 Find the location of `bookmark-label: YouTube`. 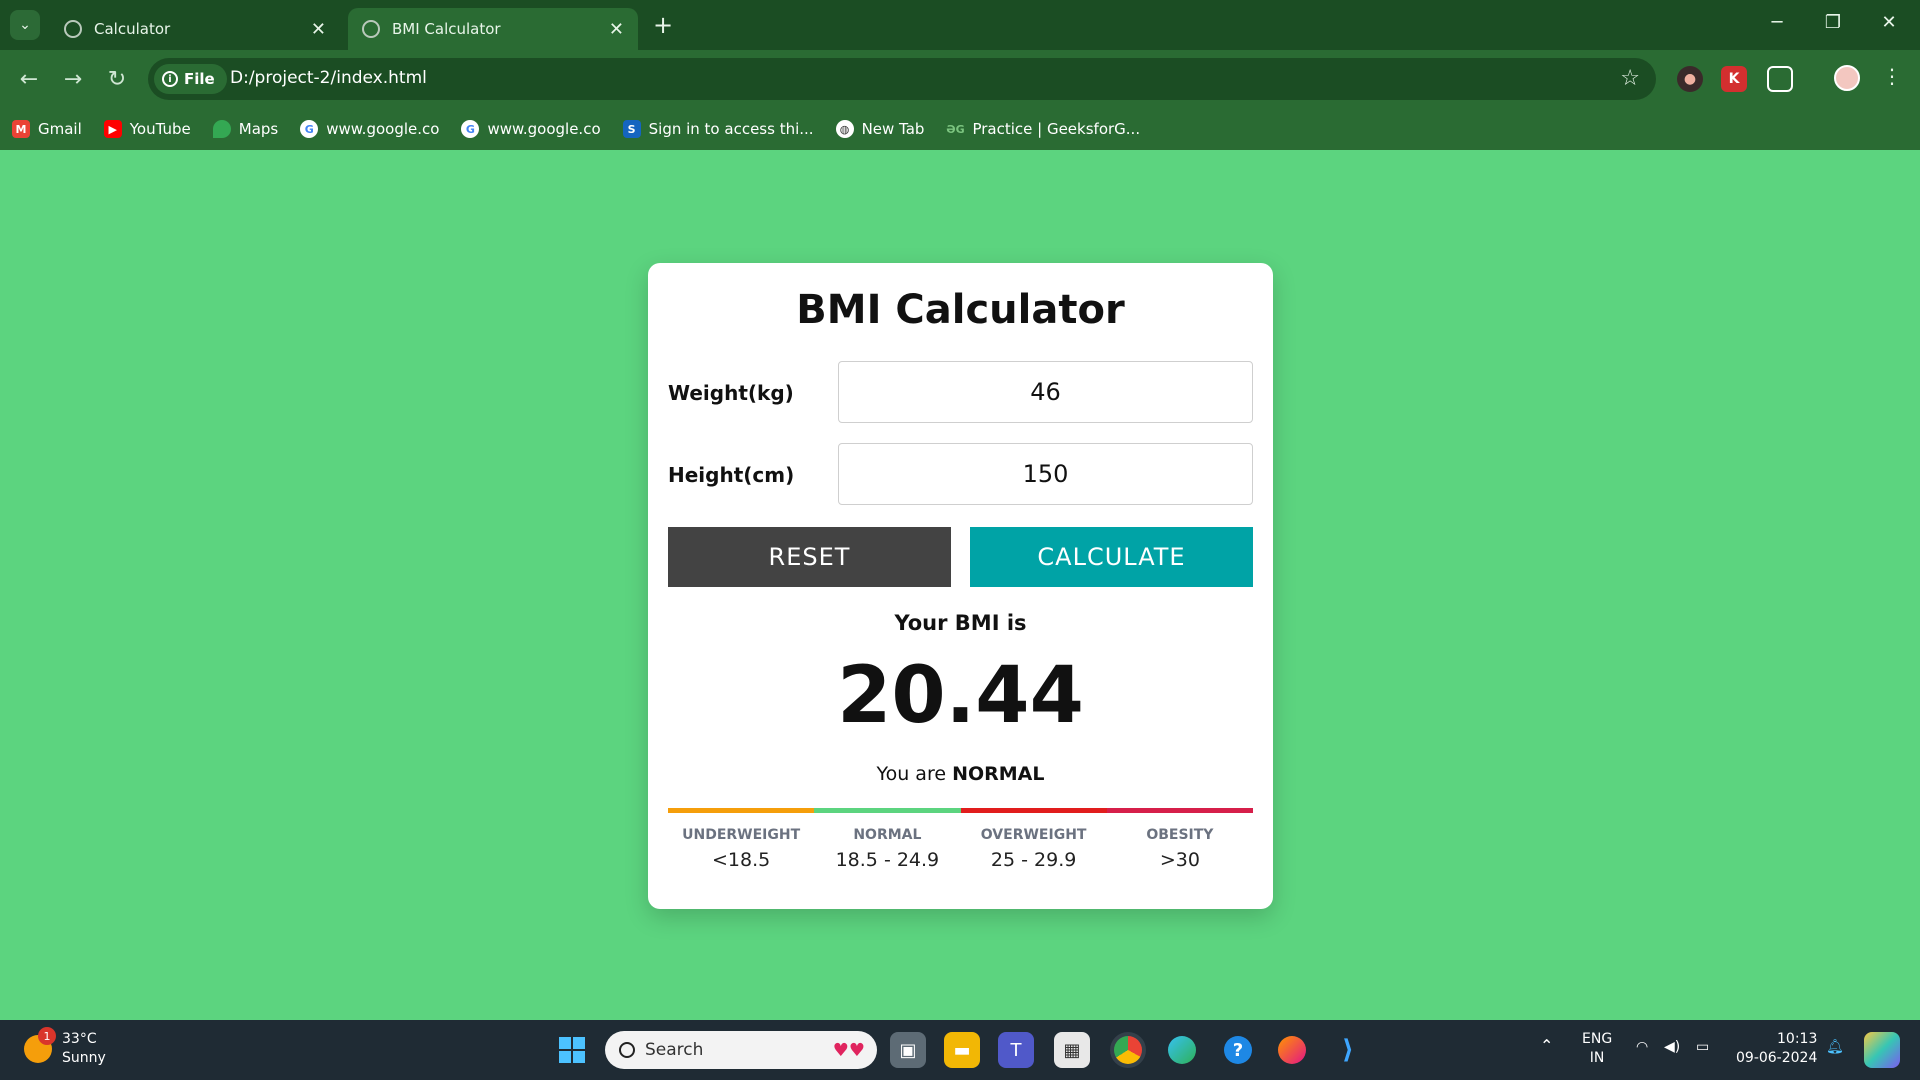

bookmark-label: YouTube is located at coordinates (160, 129).